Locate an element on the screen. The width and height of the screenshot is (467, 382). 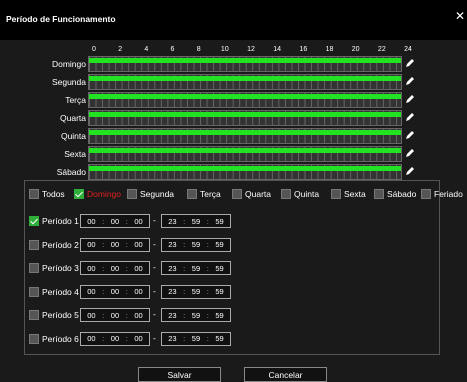
day-label: Segunda is located at coordinates (68, 82).